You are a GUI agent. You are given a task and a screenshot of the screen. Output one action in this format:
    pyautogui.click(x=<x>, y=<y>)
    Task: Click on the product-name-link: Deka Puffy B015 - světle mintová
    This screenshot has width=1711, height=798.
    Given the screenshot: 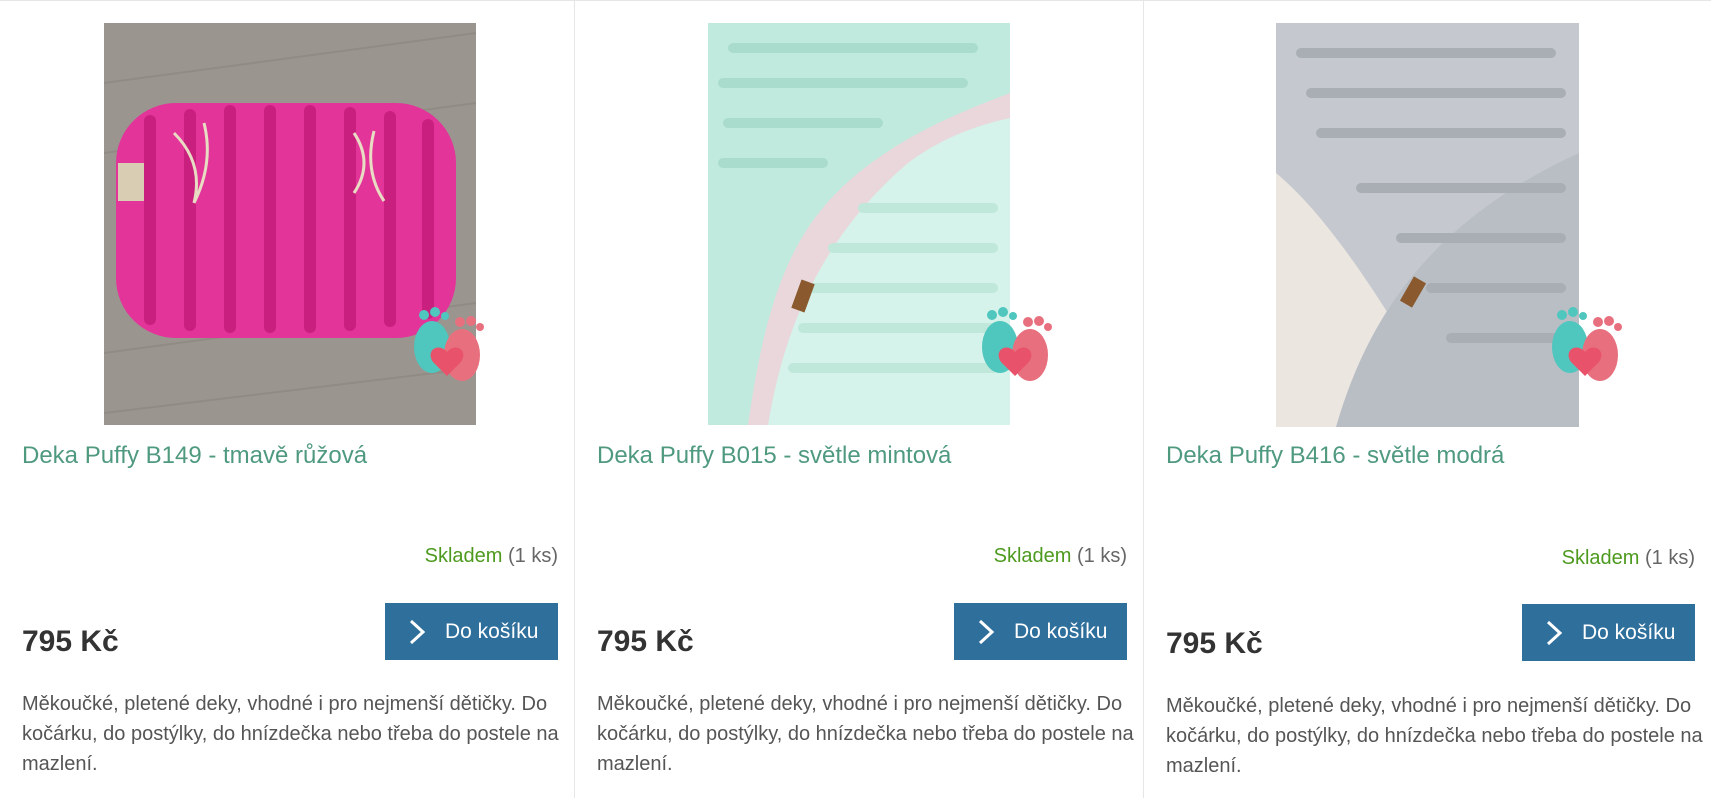 What is the action you would take?
    pyautogui.click(x=774, y=456)
    